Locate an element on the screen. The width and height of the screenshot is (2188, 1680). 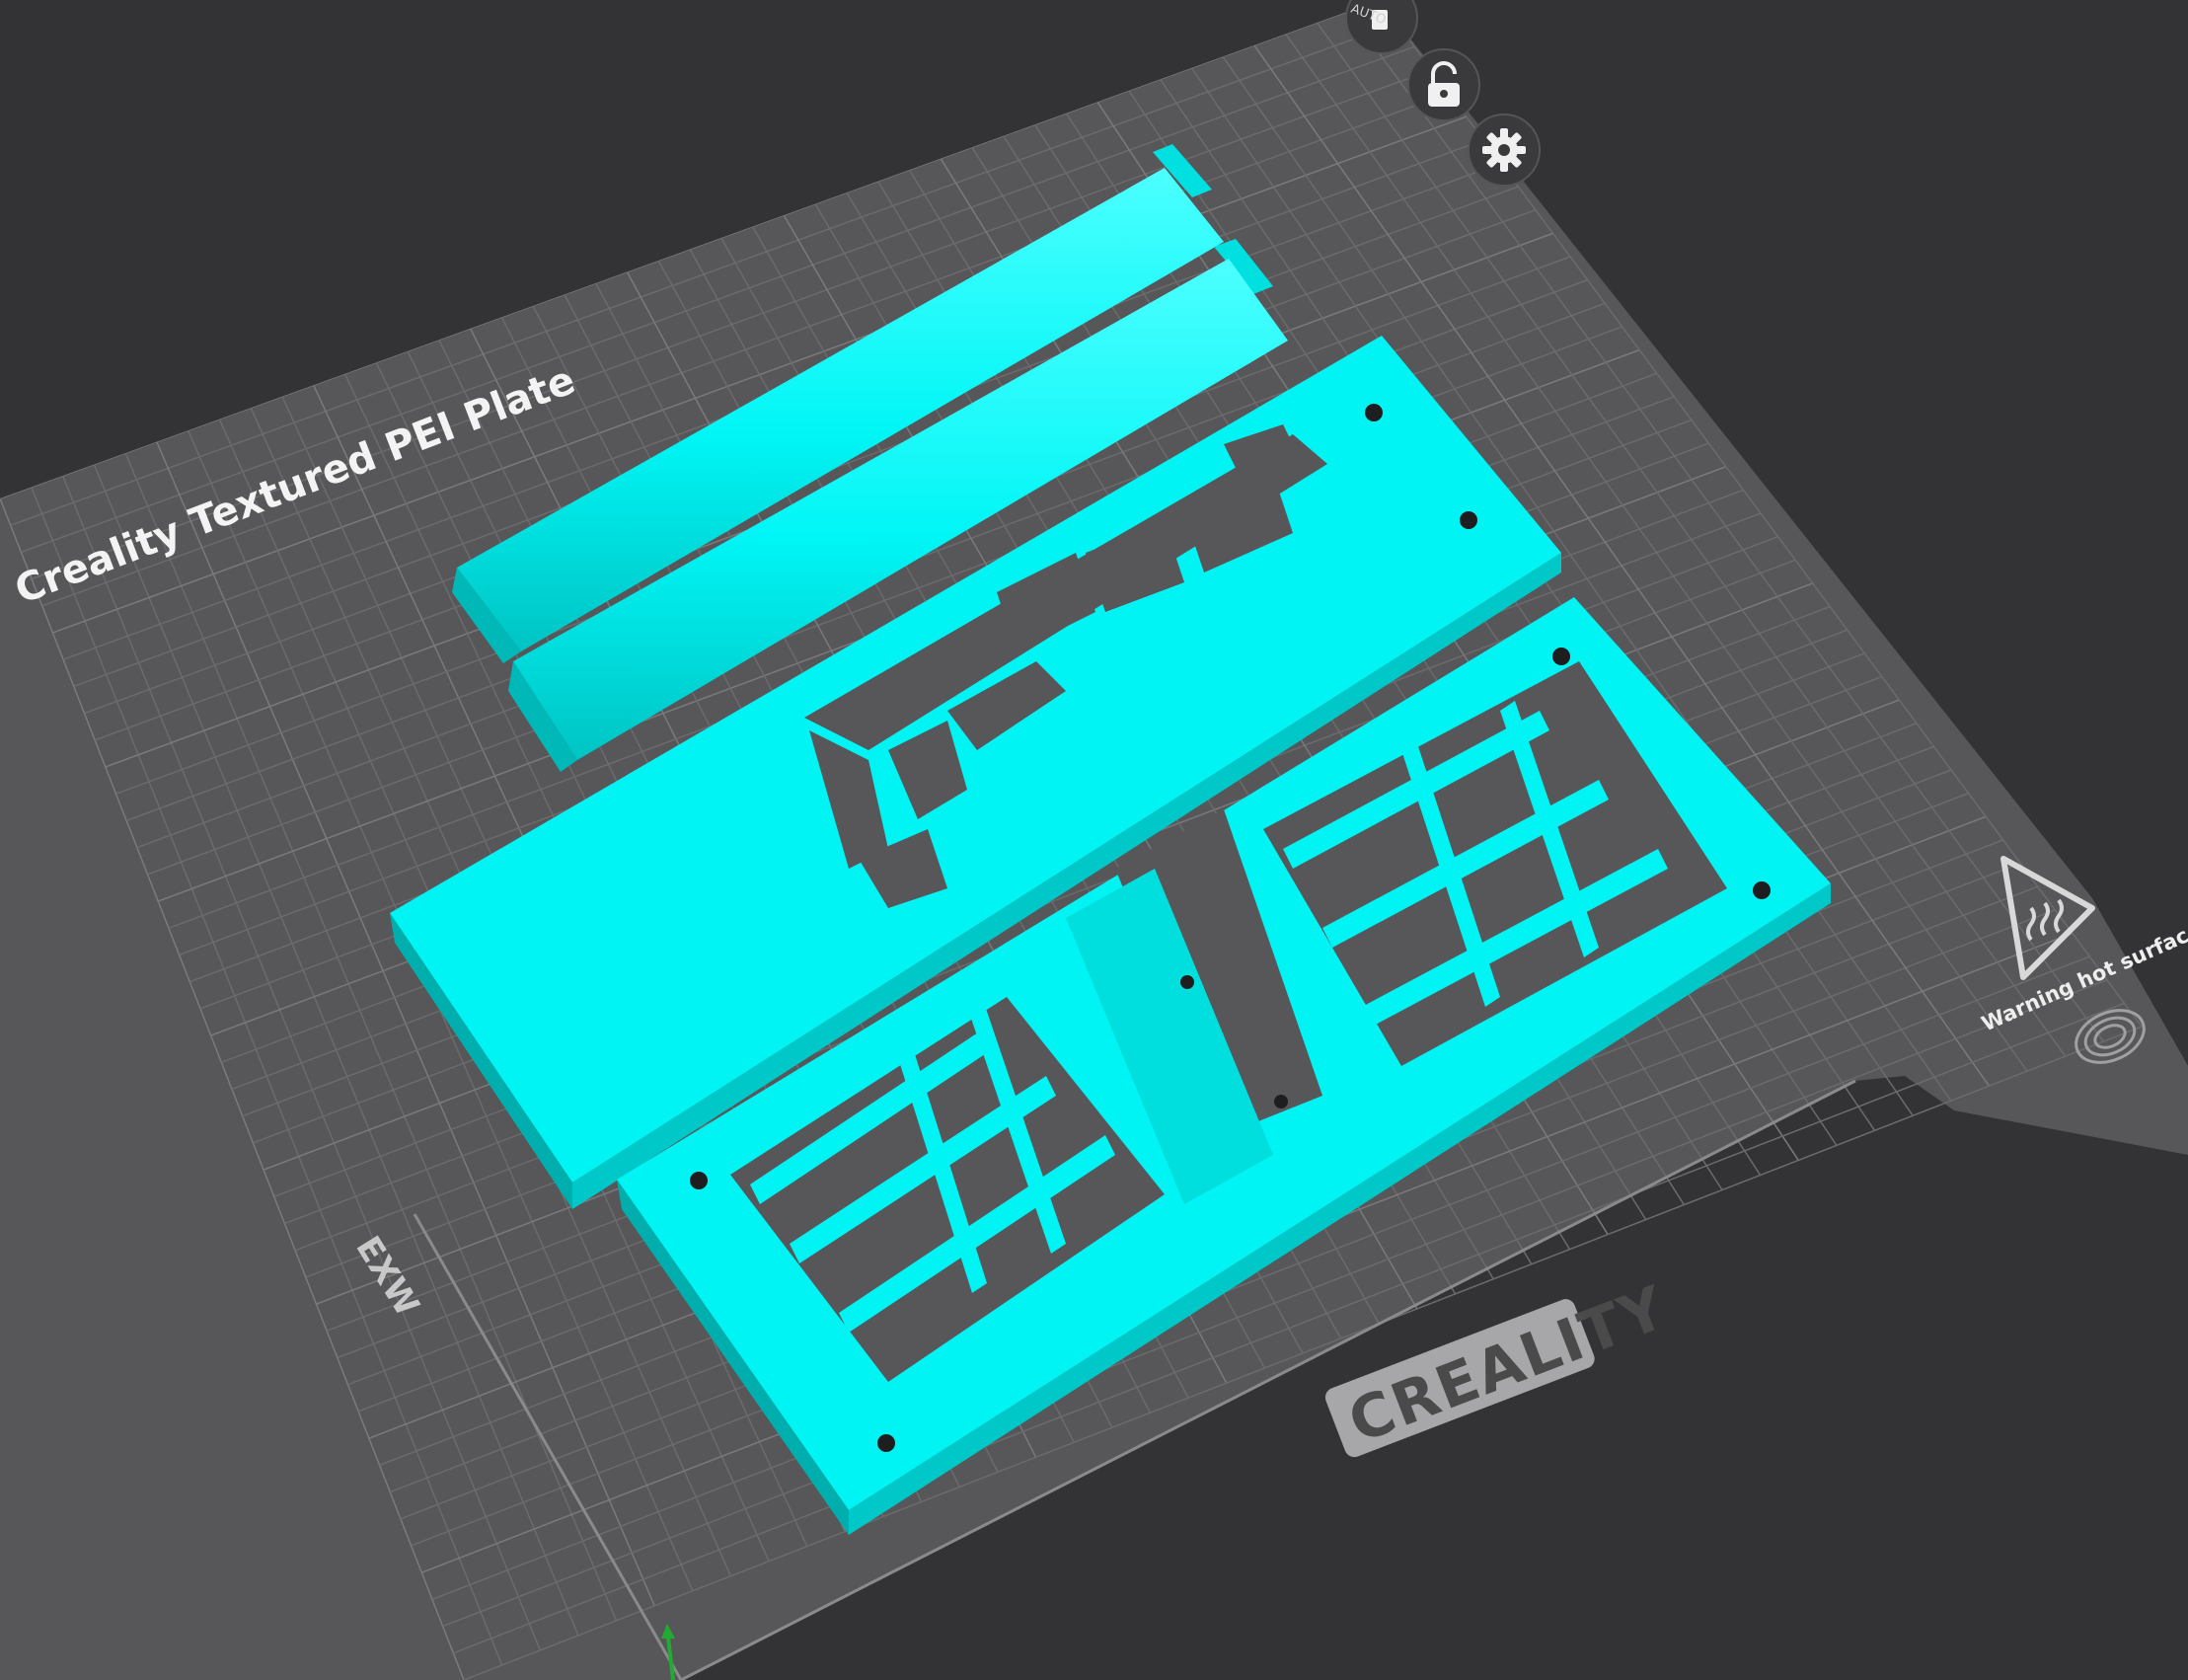
gear-icon is located at coordinates (1504, 150).